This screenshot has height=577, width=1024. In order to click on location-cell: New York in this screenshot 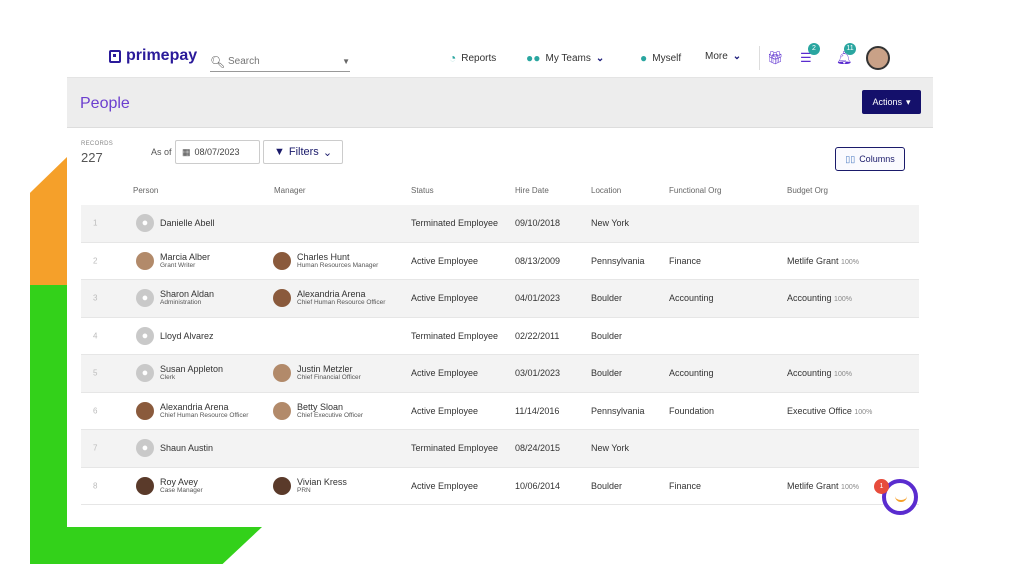, I will do `click(610, 223)`.